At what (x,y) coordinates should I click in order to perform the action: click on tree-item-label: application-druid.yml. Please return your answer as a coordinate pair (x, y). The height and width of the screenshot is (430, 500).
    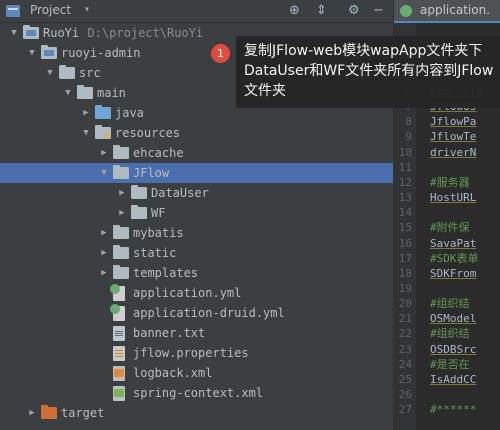
    Looking at the image, I should click on (209, 313).